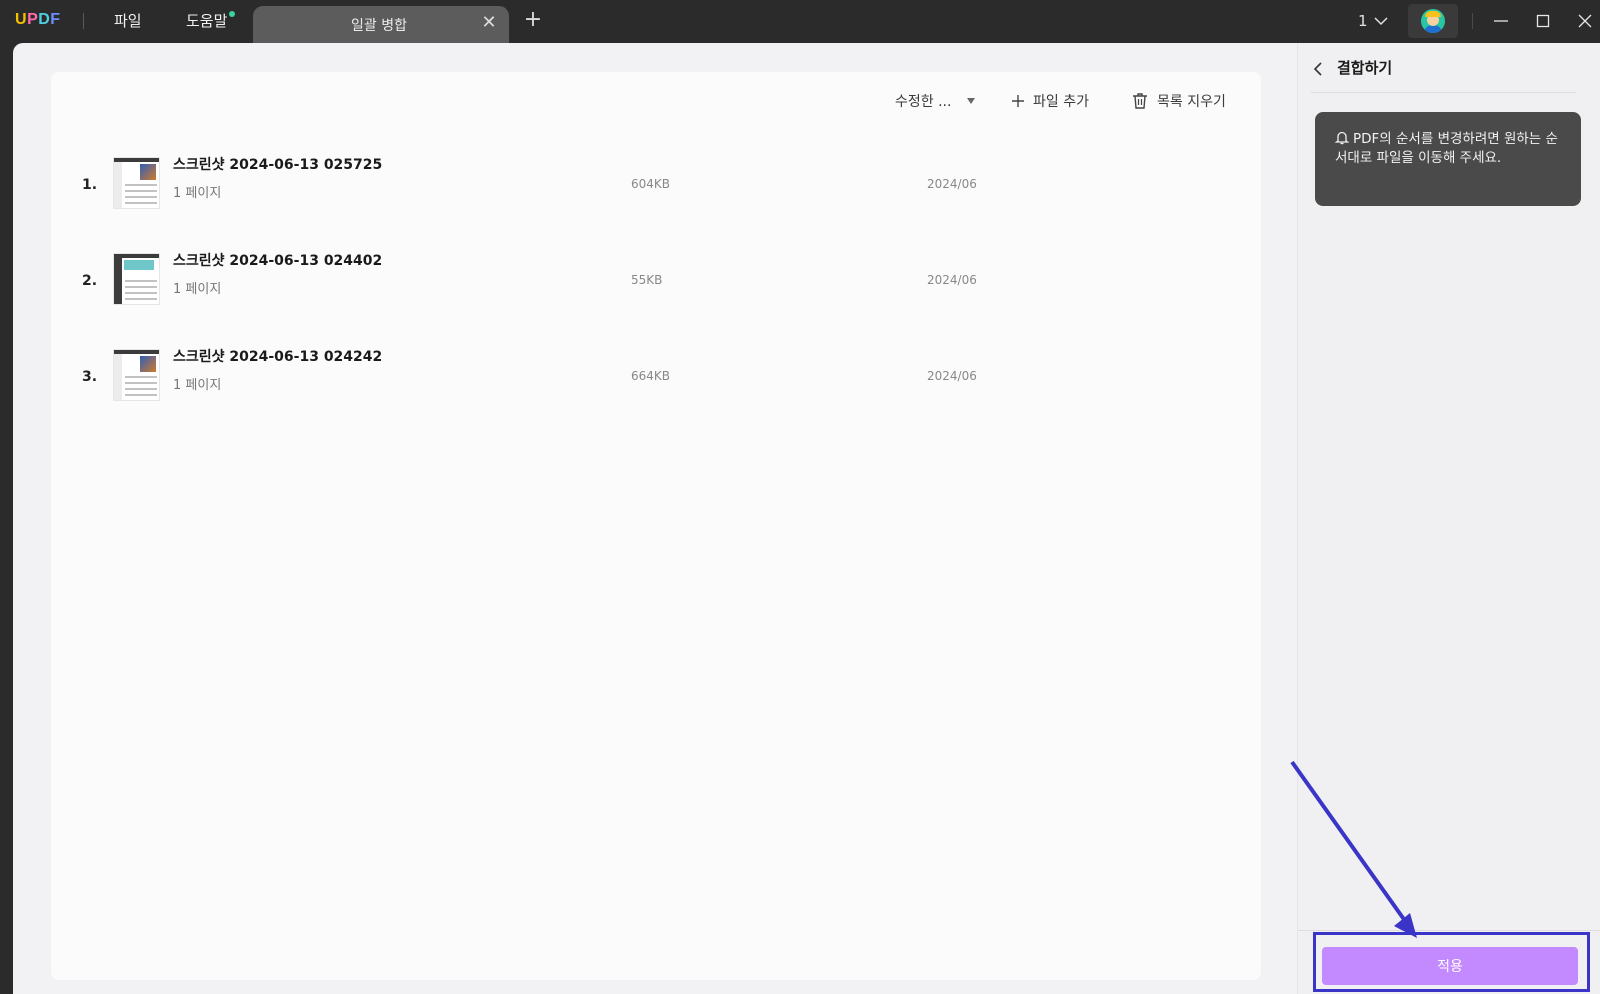  Describe the element at coordinates (1318, 69) in the screenshot. I see `chevron-left-icon` at that location.